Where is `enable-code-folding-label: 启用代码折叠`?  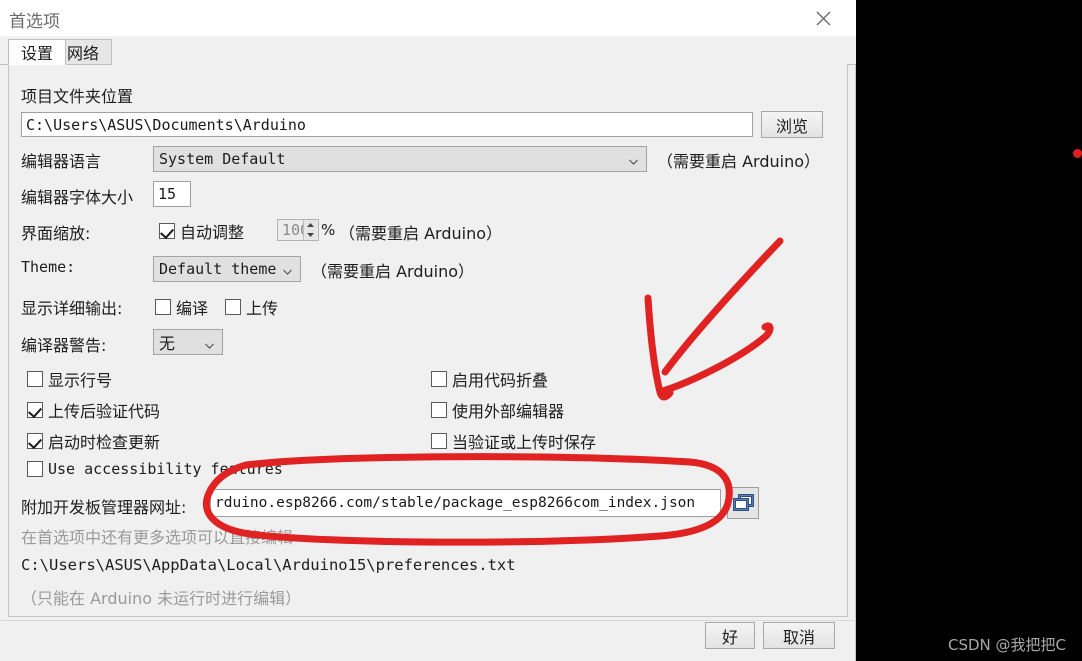
enable-code-folding-label: 启用代码折叠 is located at coordinates (500, 380).